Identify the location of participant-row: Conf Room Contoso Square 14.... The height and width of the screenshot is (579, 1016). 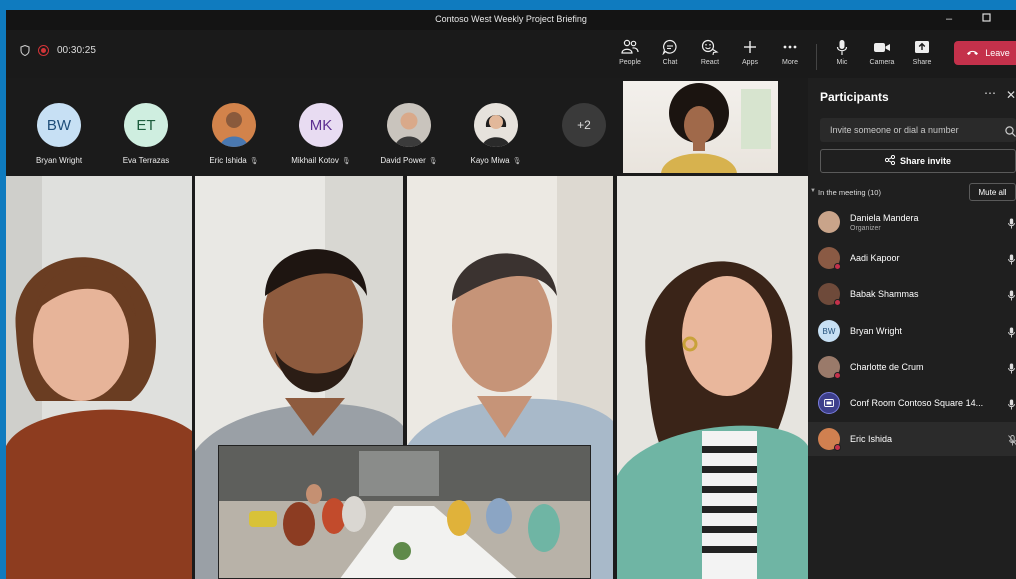
(912, 403).